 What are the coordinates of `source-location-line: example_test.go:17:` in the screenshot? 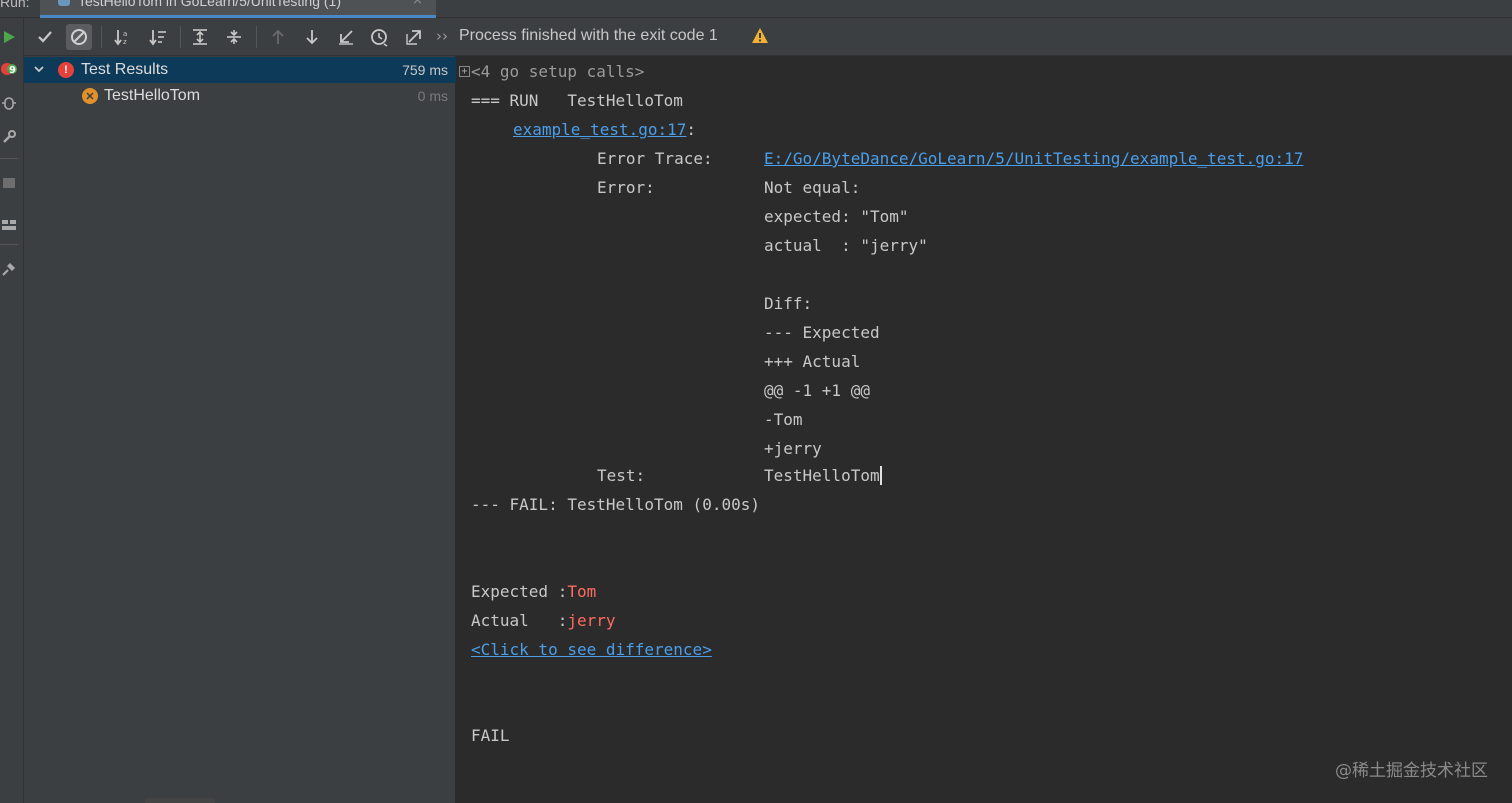 It's located at (604, 129).